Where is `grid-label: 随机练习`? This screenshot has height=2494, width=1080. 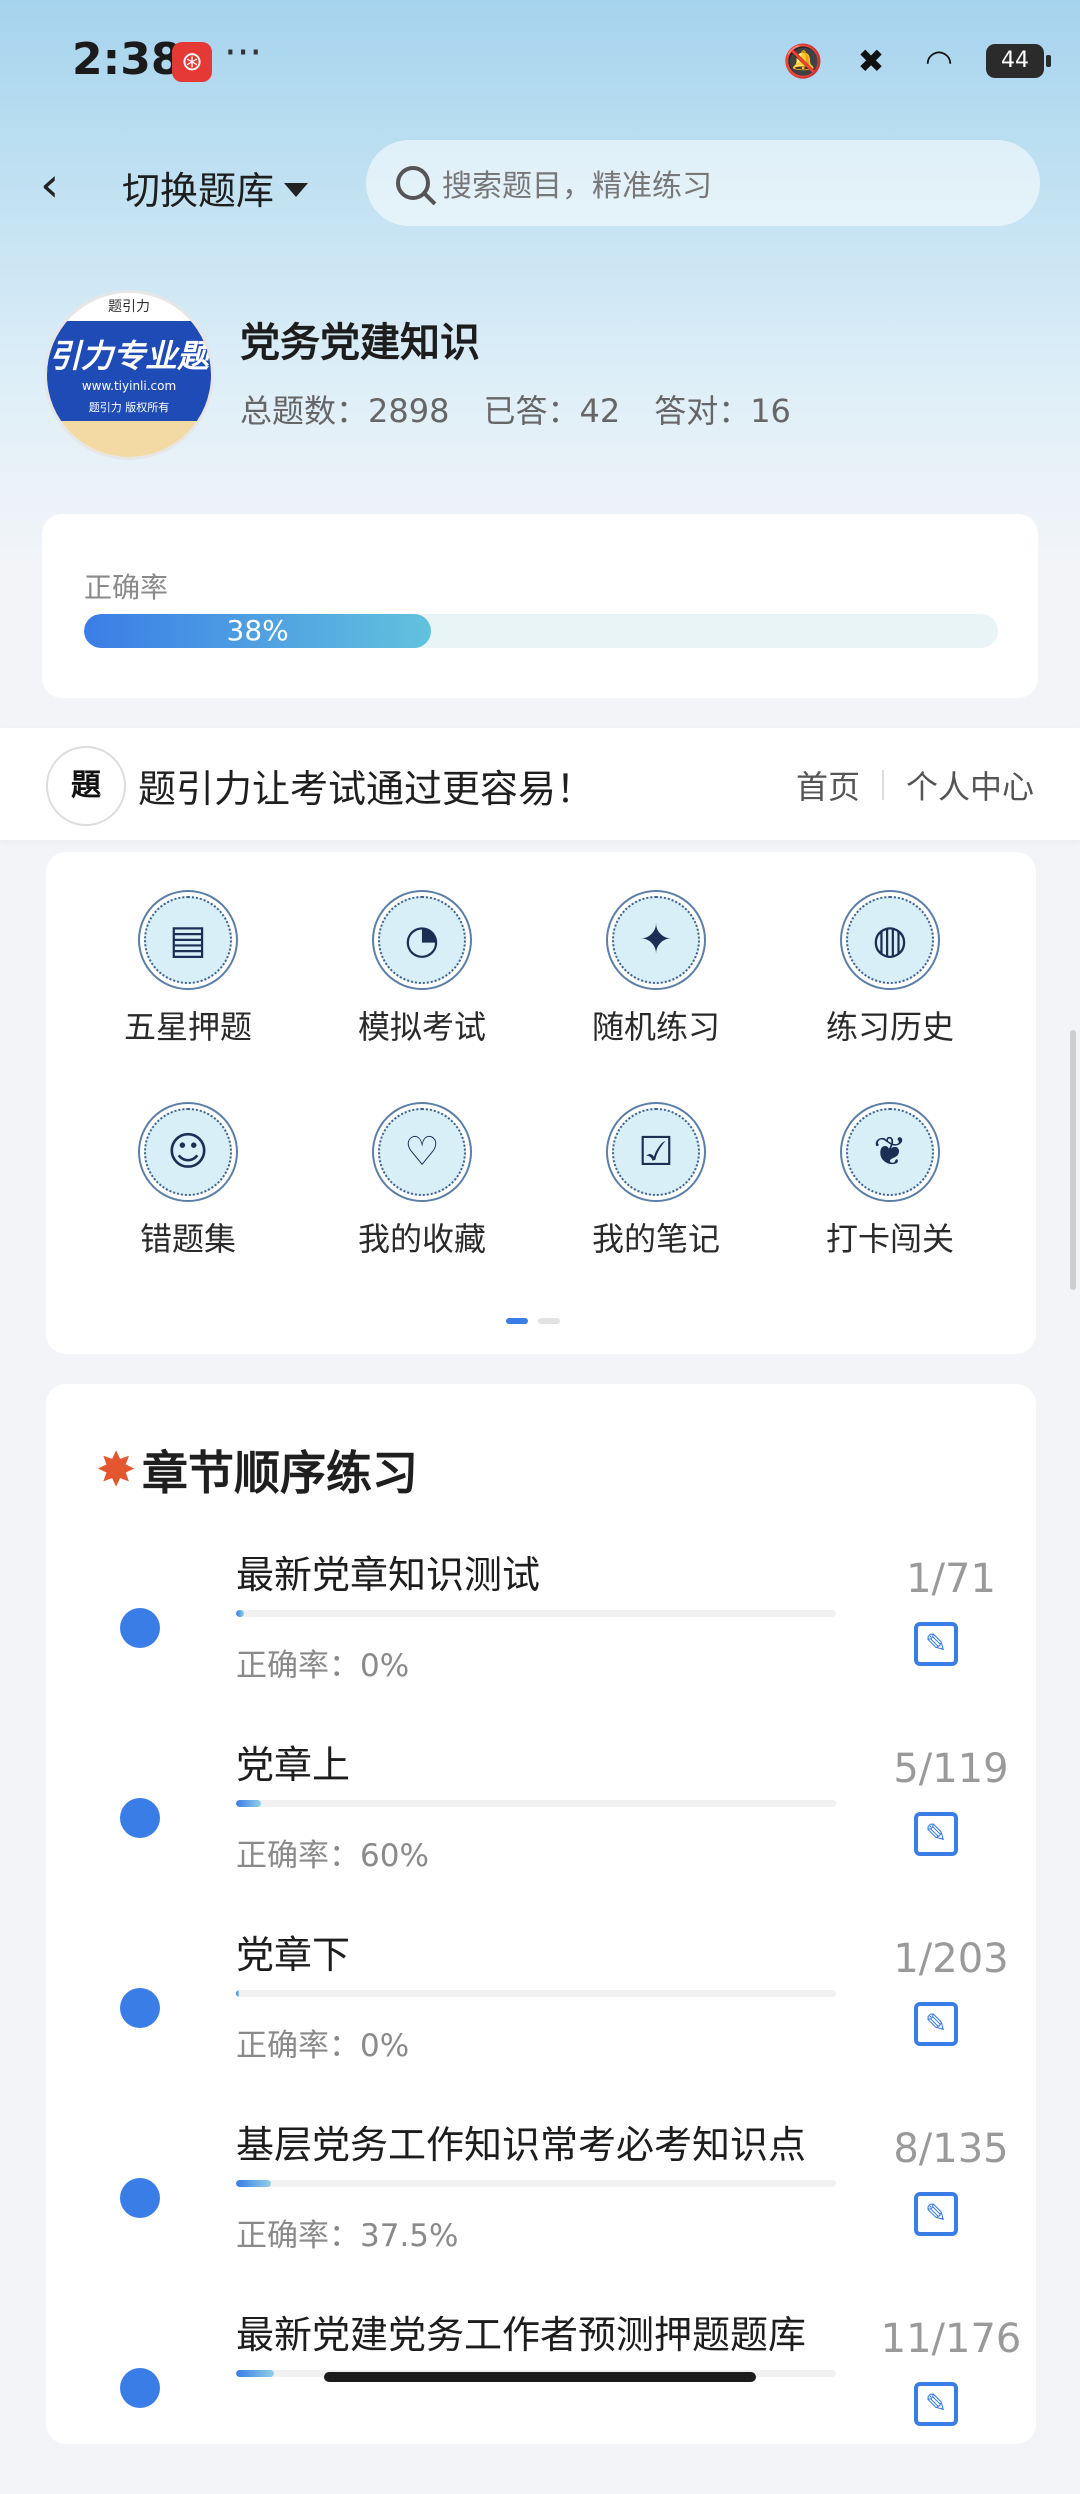
grid-label: 随机练习 is located at coordinates (655, 1027).